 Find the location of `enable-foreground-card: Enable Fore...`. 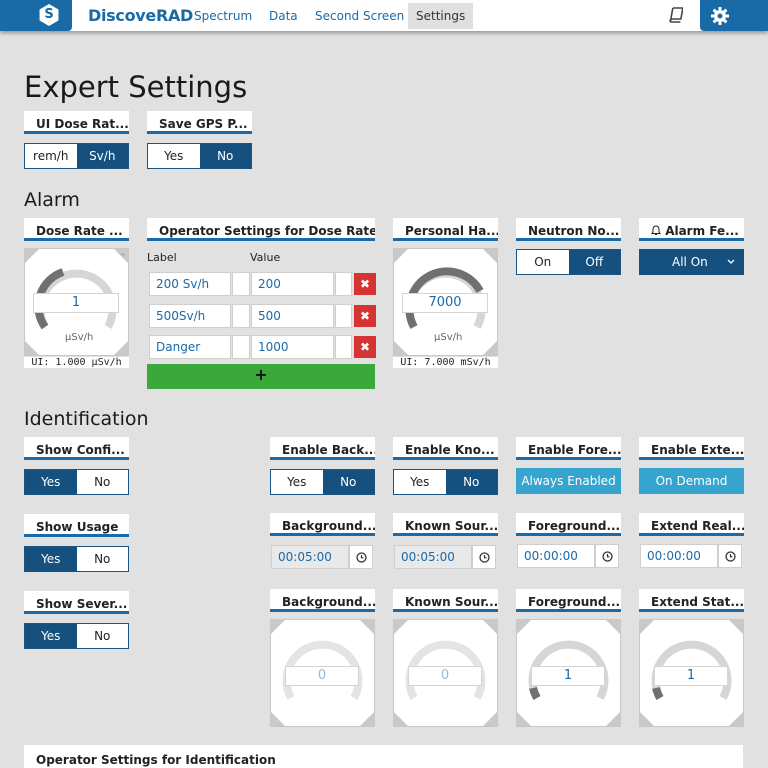

enable-foreground-card: Enable Fore... is located at coordinates (568, 448).